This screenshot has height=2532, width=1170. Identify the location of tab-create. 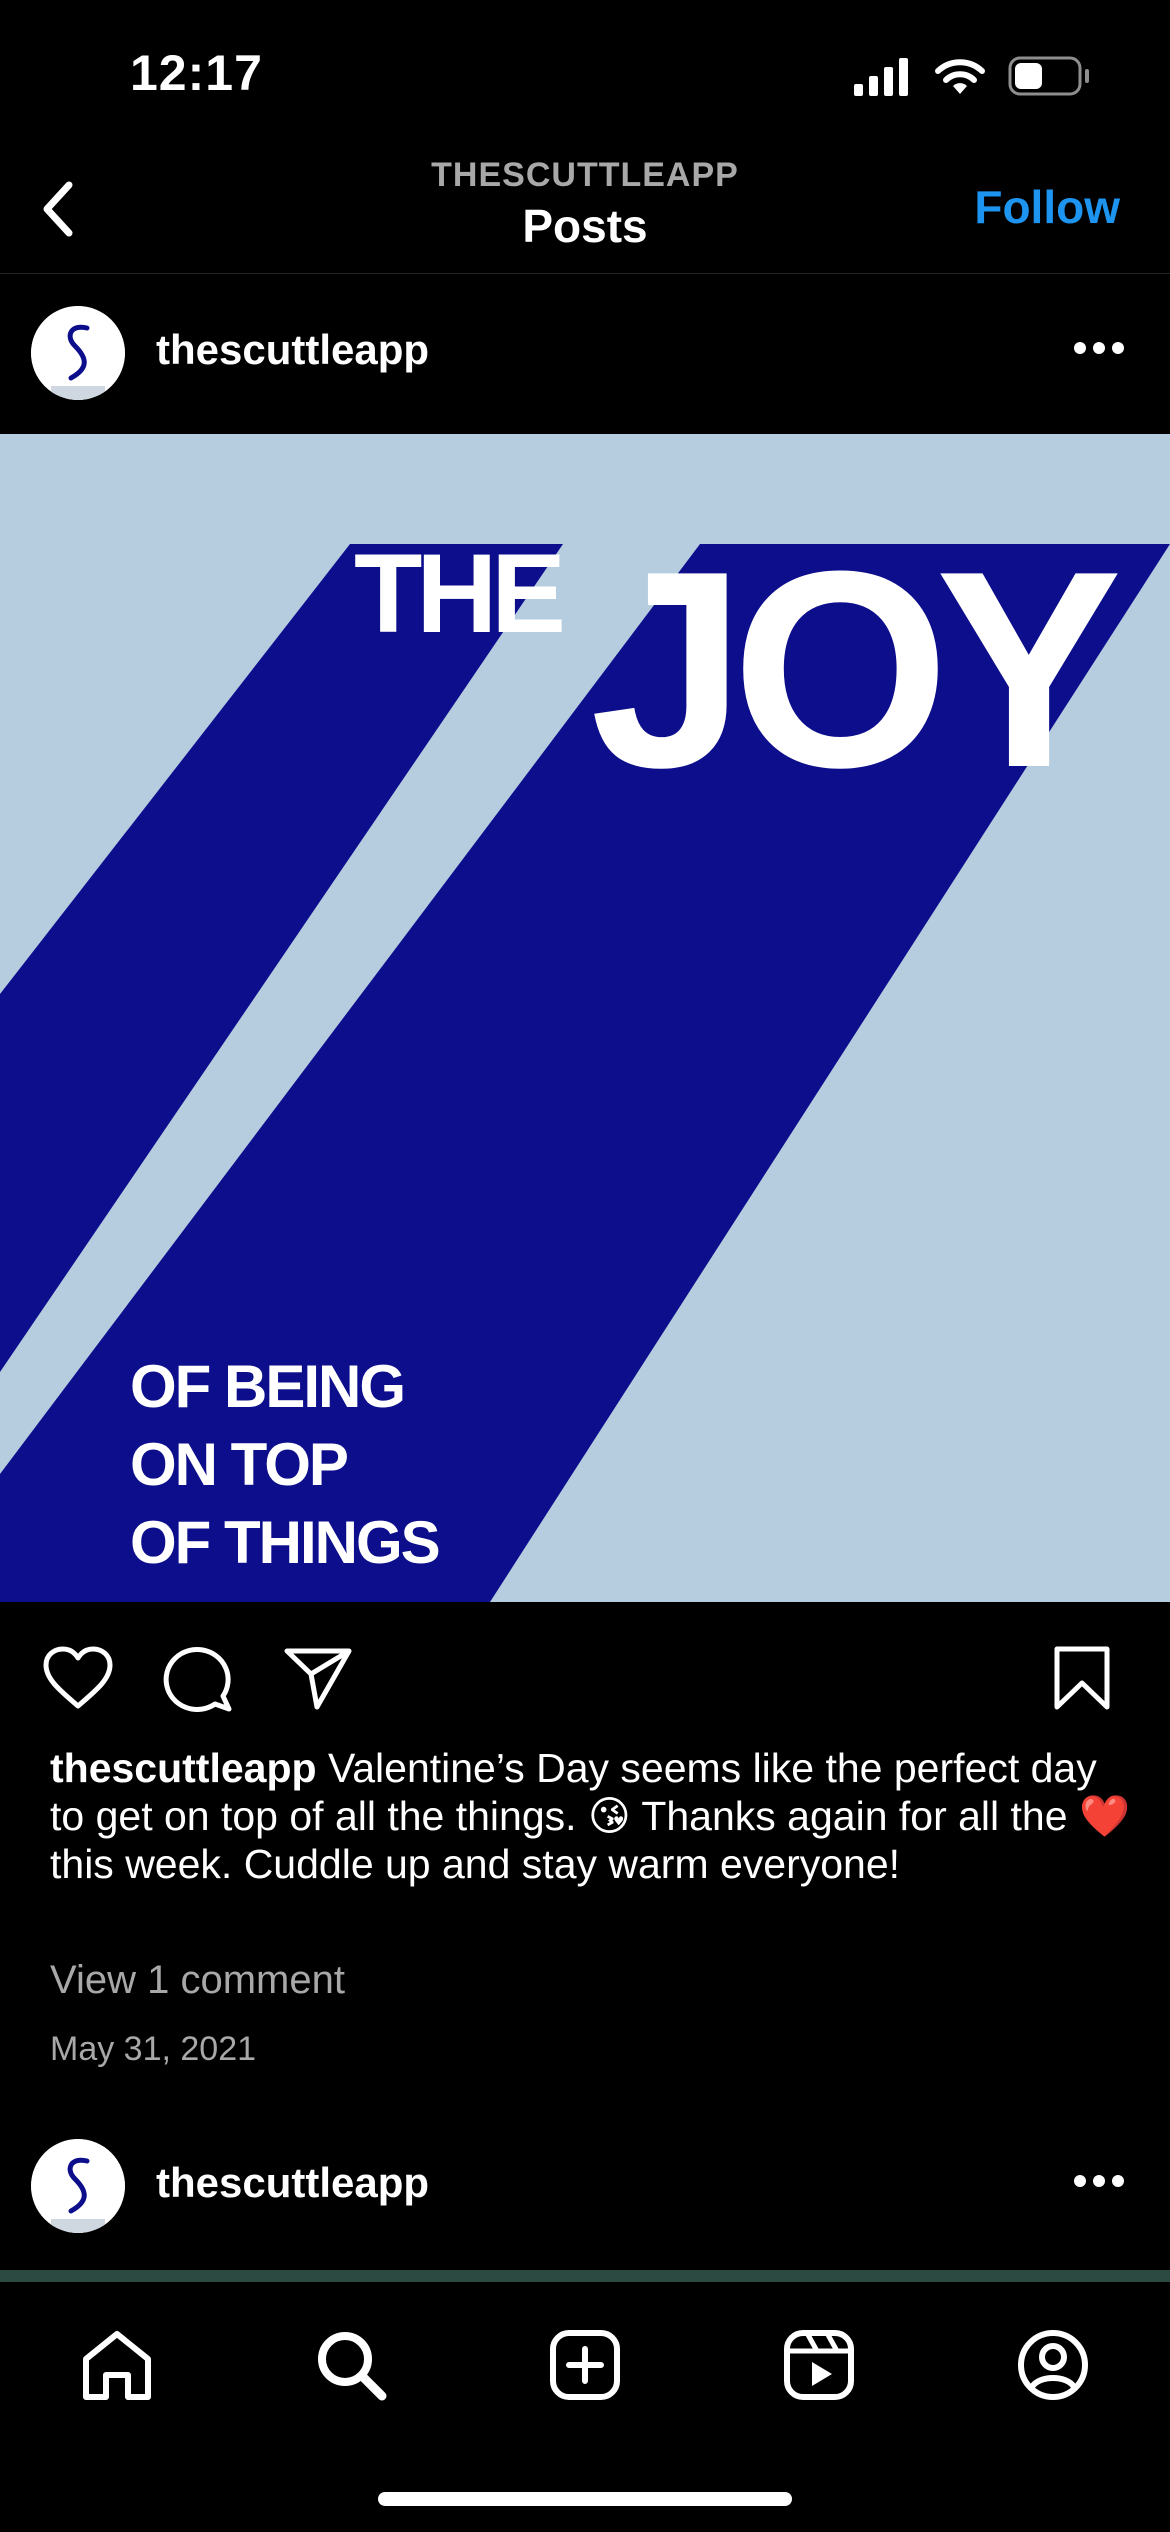
(585, 2367).